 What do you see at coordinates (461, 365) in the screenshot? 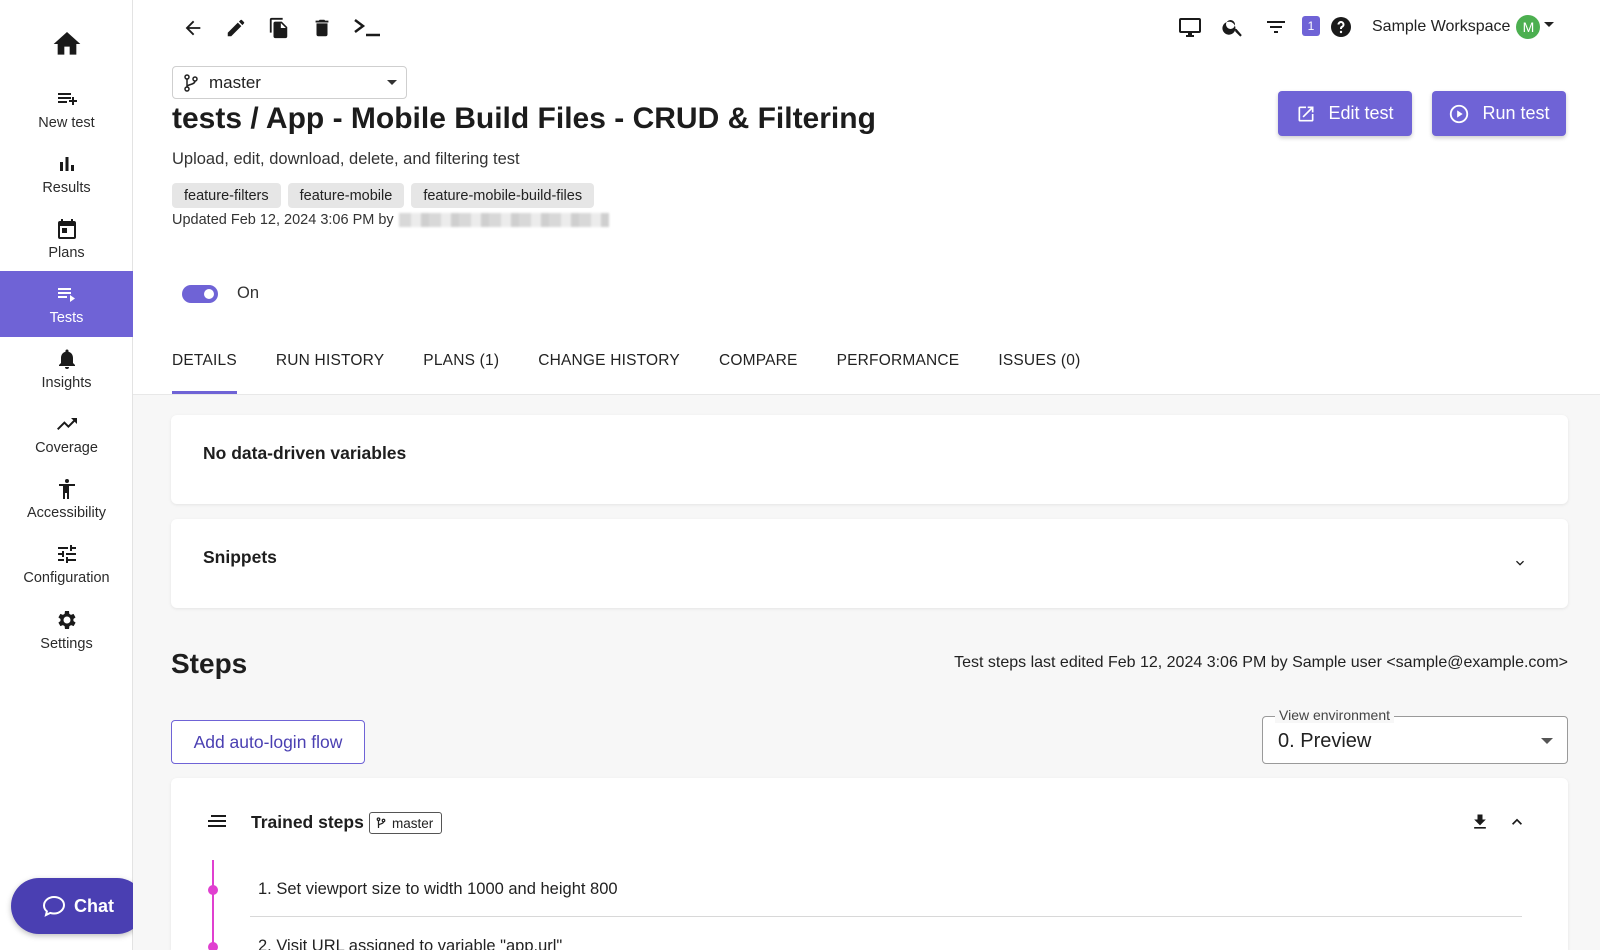
I see `tab-plans: PLANS (1)` at bounding box center [461, 365].